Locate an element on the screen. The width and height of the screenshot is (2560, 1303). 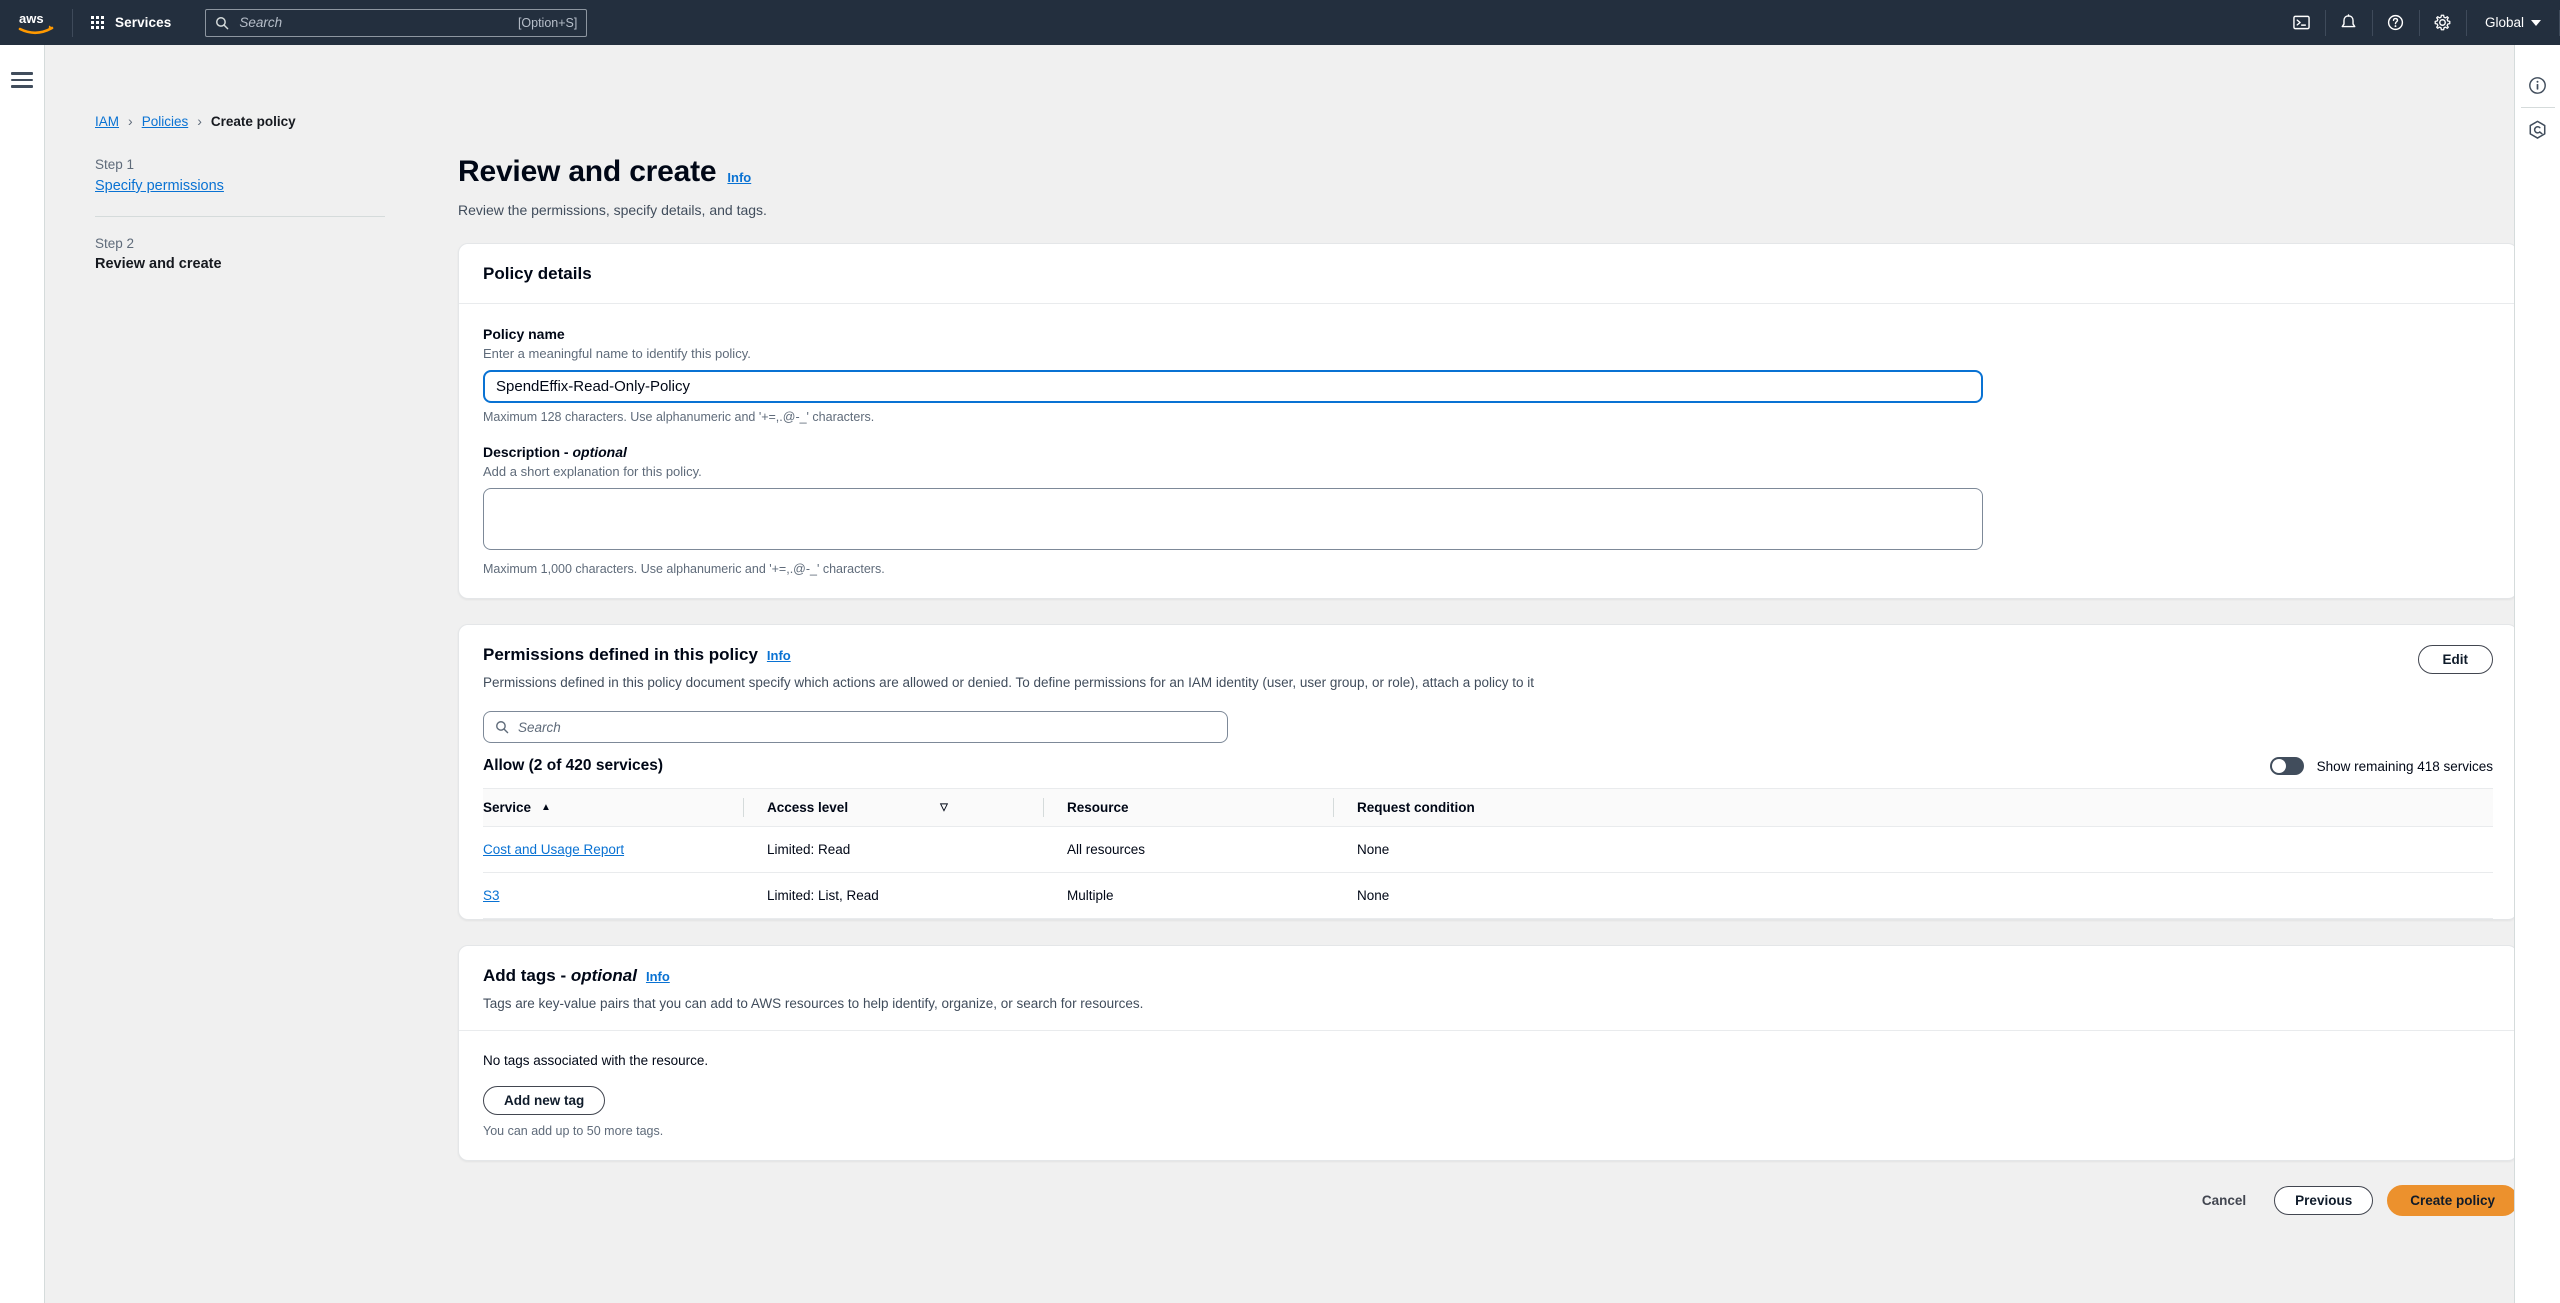
services-menu-button: Services is located at coordinates (131, 22).